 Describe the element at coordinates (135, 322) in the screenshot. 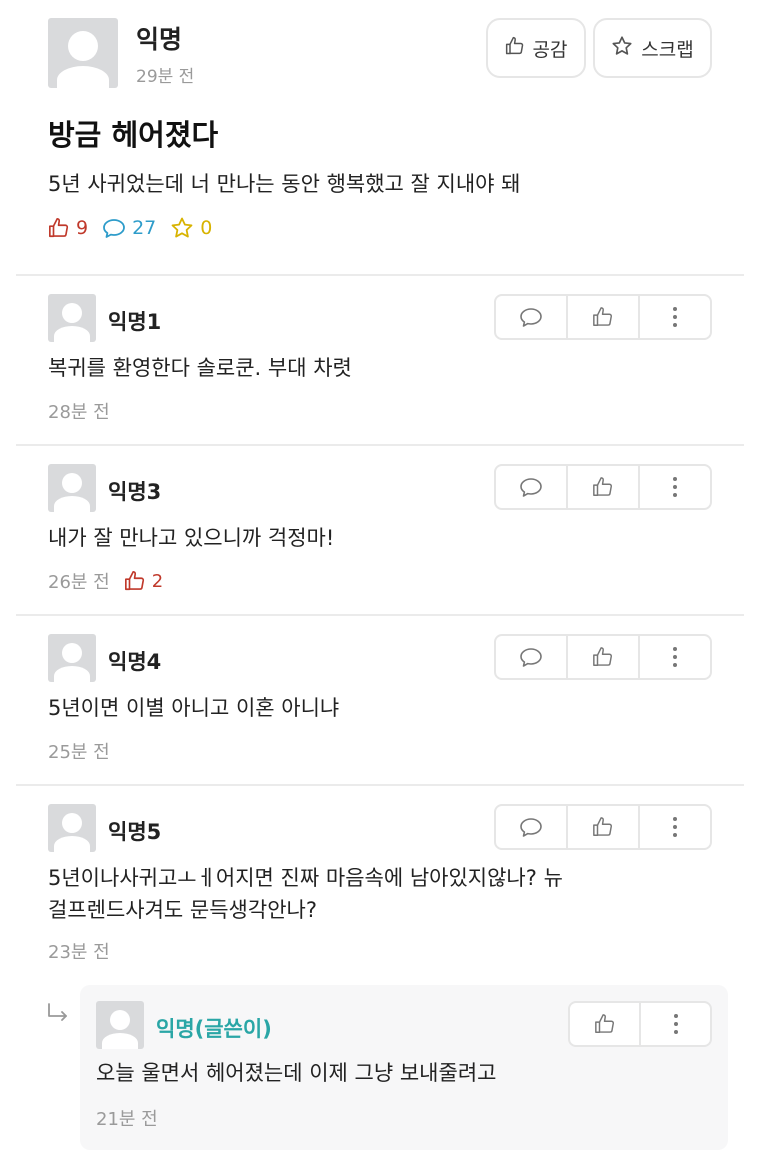

I see `comment-author: 익명1` at that location.